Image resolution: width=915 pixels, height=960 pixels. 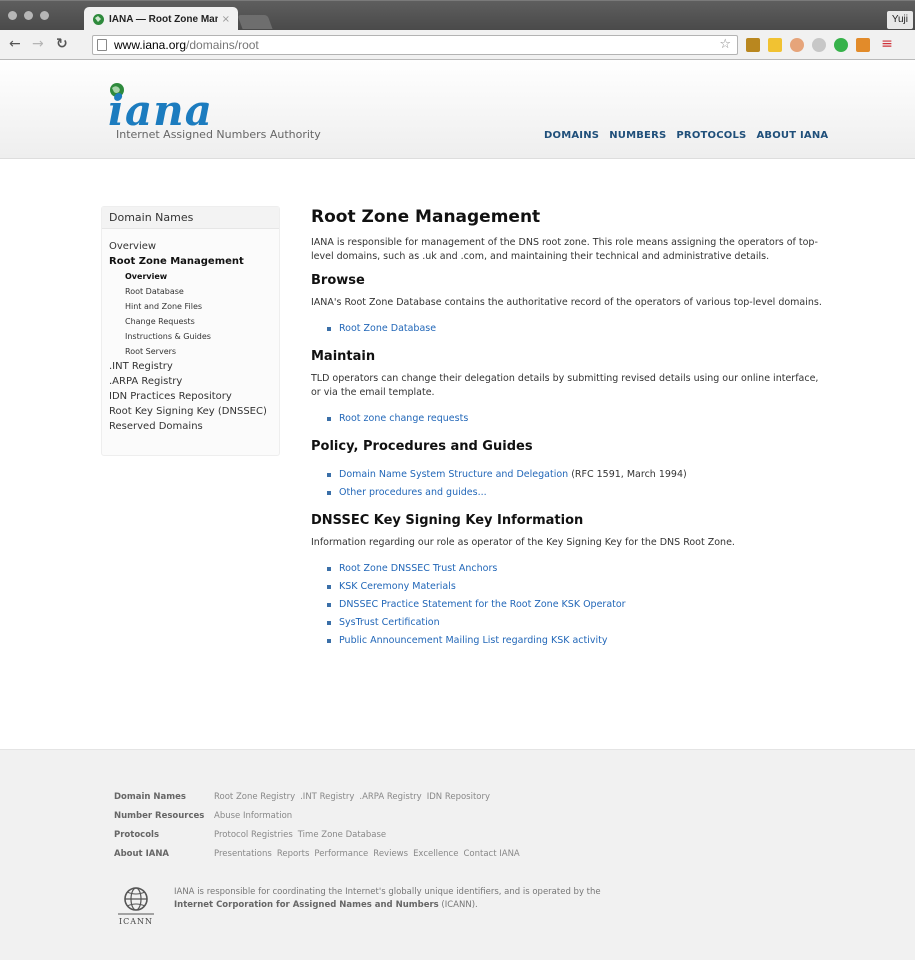 I want to click on sidebar-item-root-ksk: Root Key Signing Key (DNSSEC), so click(x=194, y=411).